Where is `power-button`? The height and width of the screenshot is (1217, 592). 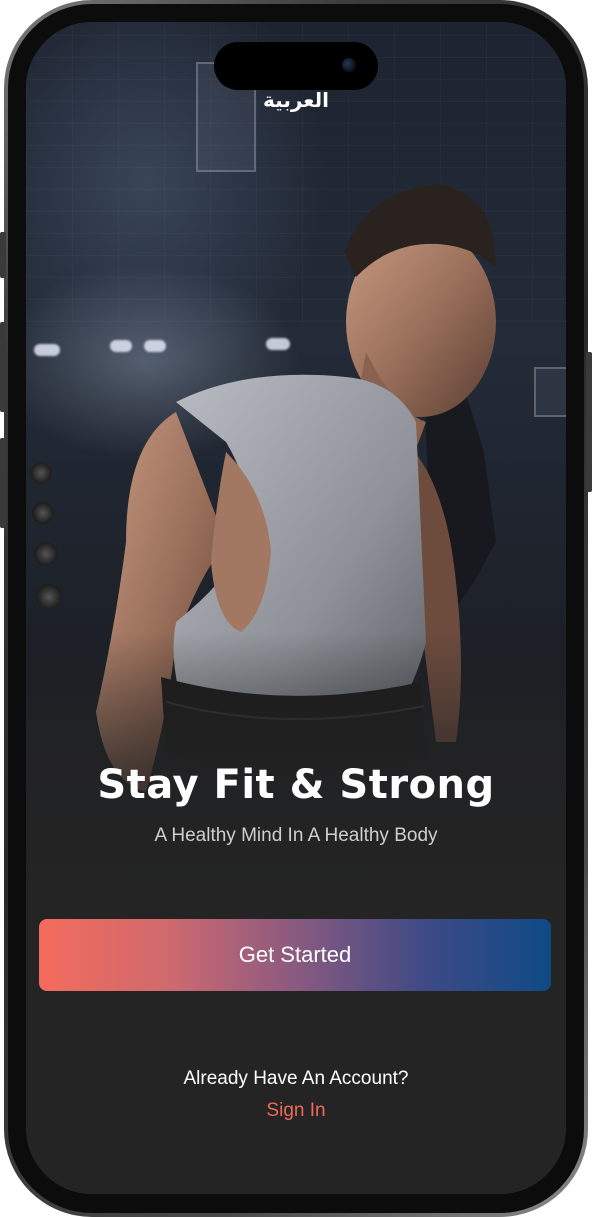 power-button is located at coordinates (589, 422).